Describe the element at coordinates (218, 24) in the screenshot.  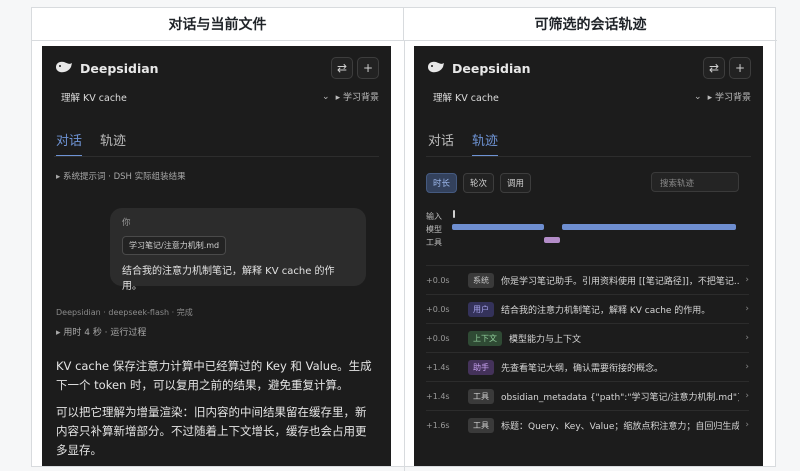
I see `header-left: 对话与当前文件` at that location.